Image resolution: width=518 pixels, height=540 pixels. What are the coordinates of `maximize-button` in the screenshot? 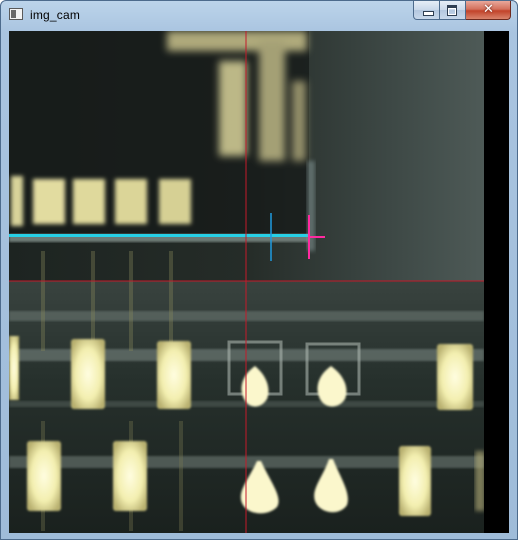 It's located at (453, 10).